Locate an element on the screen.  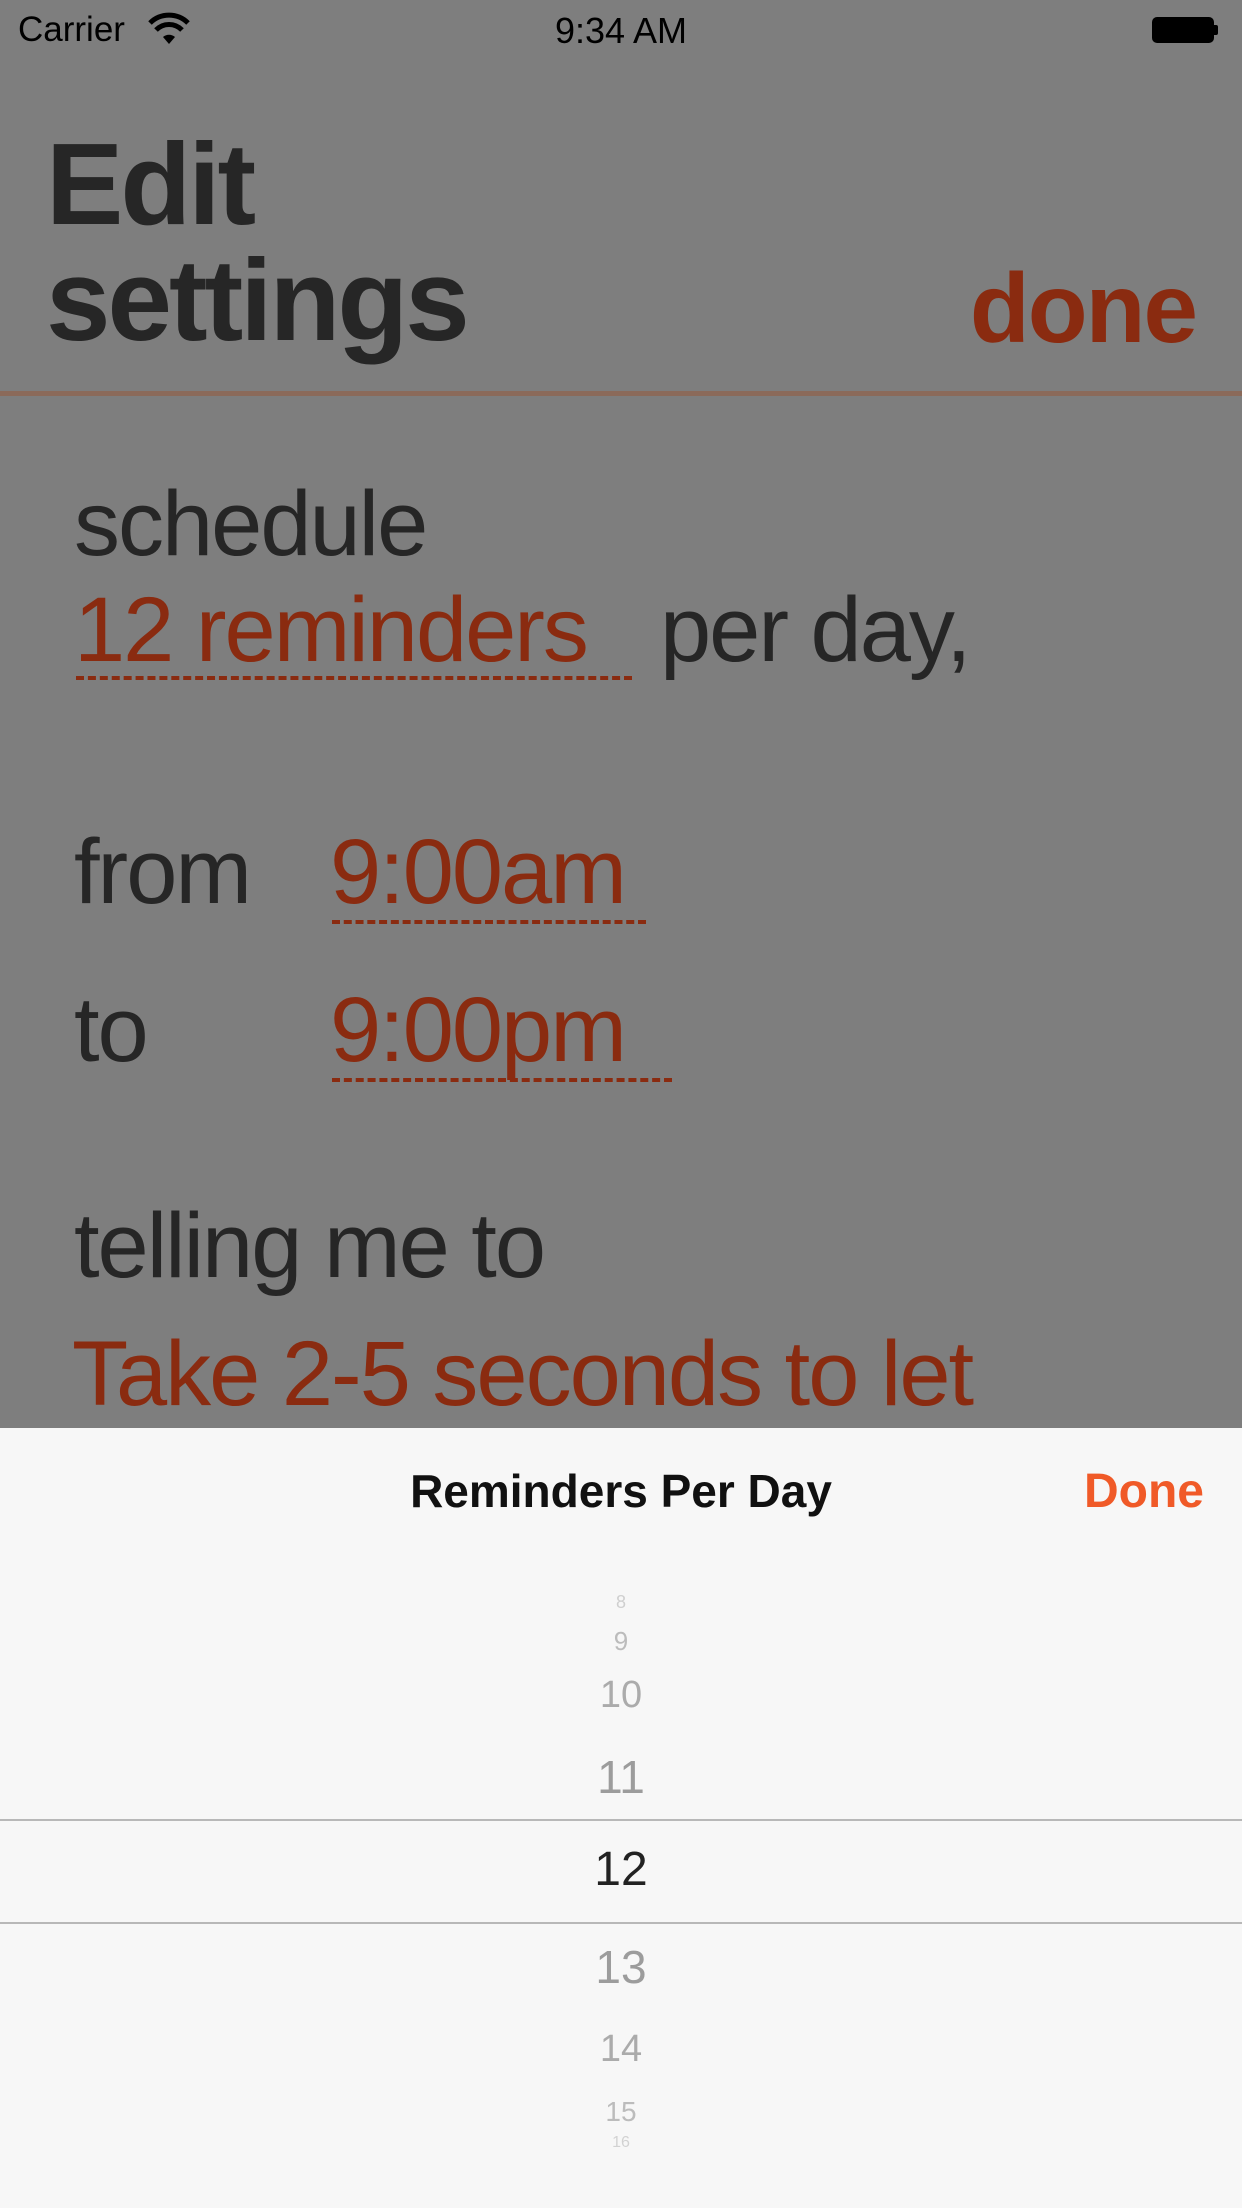
picker-option: 9 is located at coordinates (621, 1641).